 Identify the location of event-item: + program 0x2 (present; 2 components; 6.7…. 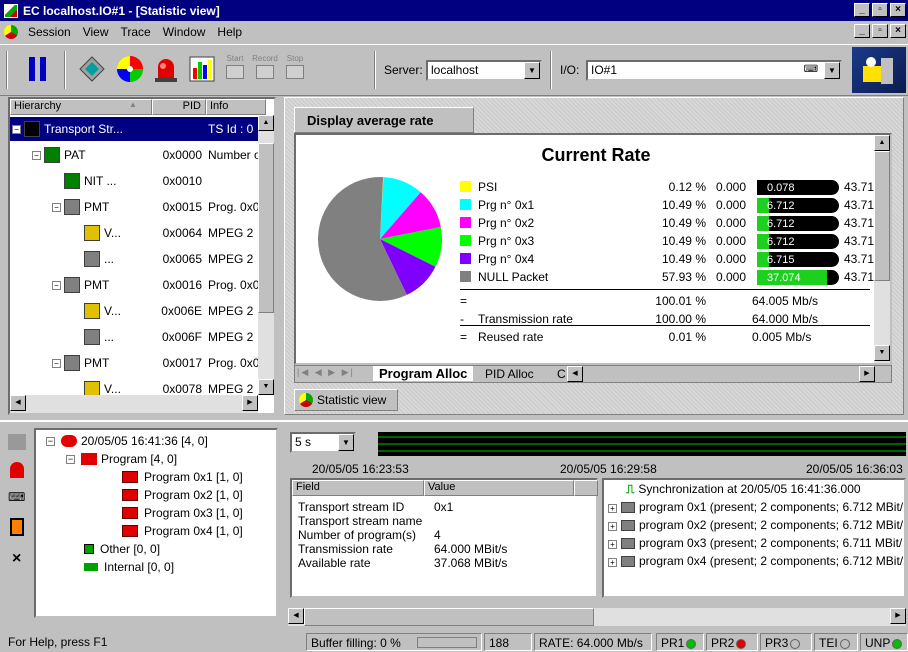
(755, 525).